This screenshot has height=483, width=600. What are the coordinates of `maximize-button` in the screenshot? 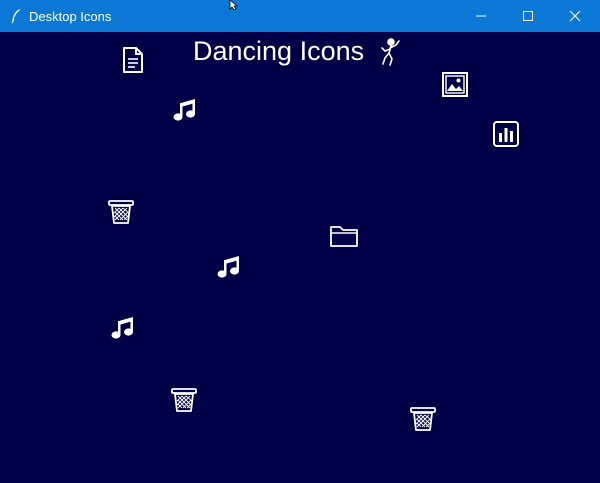 It's located at (528, 16).